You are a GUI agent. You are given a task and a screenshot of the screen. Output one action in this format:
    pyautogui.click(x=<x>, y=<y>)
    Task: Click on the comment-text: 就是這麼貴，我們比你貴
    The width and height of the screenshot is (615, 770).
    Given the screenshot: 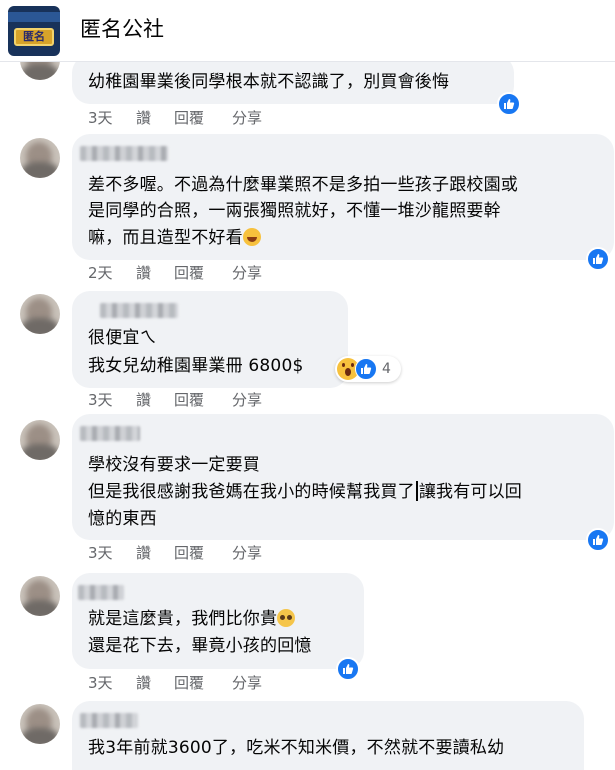 What is the action you would take?
    pyautogui.click(x=192, y=619)
    